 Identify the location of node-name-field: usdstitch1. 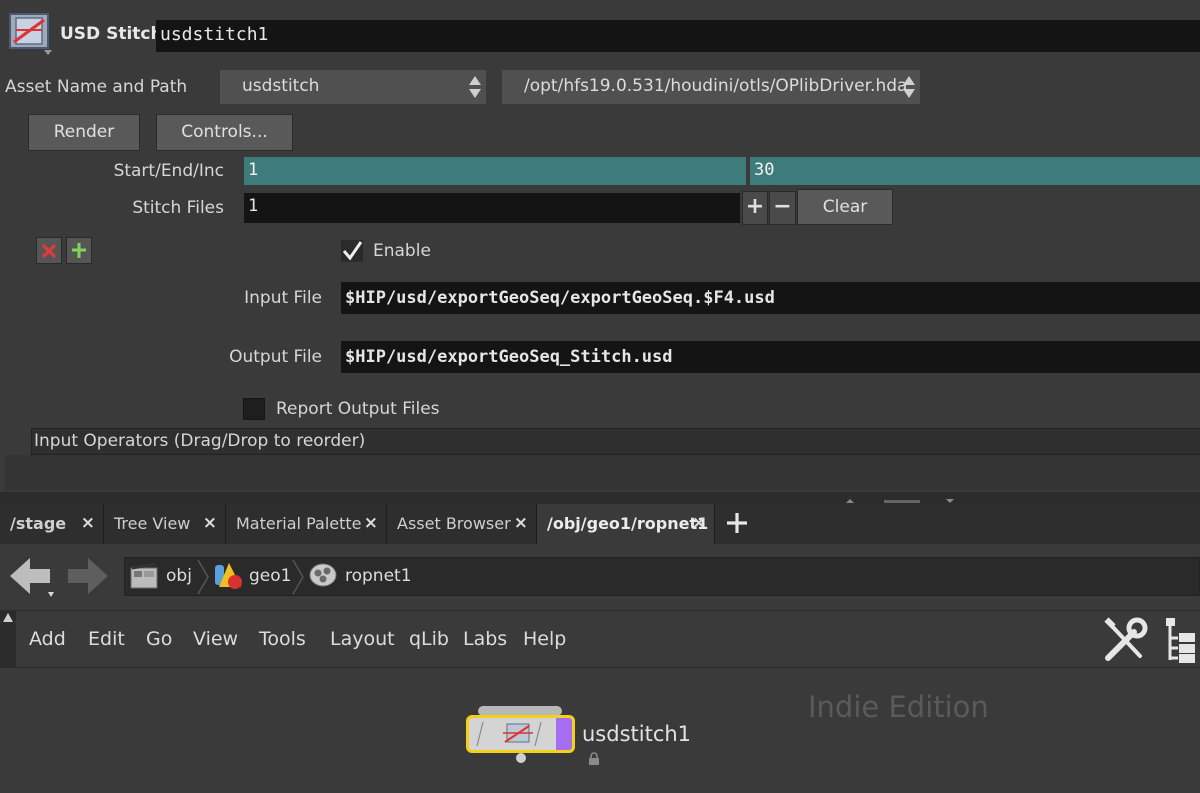
(678, 36).